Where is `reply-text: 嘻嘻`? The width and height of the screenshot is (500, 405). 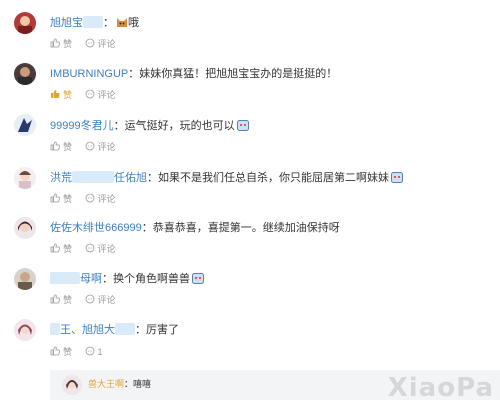
reply-text: 嘻嘻 is located at coordinates (142, 384).